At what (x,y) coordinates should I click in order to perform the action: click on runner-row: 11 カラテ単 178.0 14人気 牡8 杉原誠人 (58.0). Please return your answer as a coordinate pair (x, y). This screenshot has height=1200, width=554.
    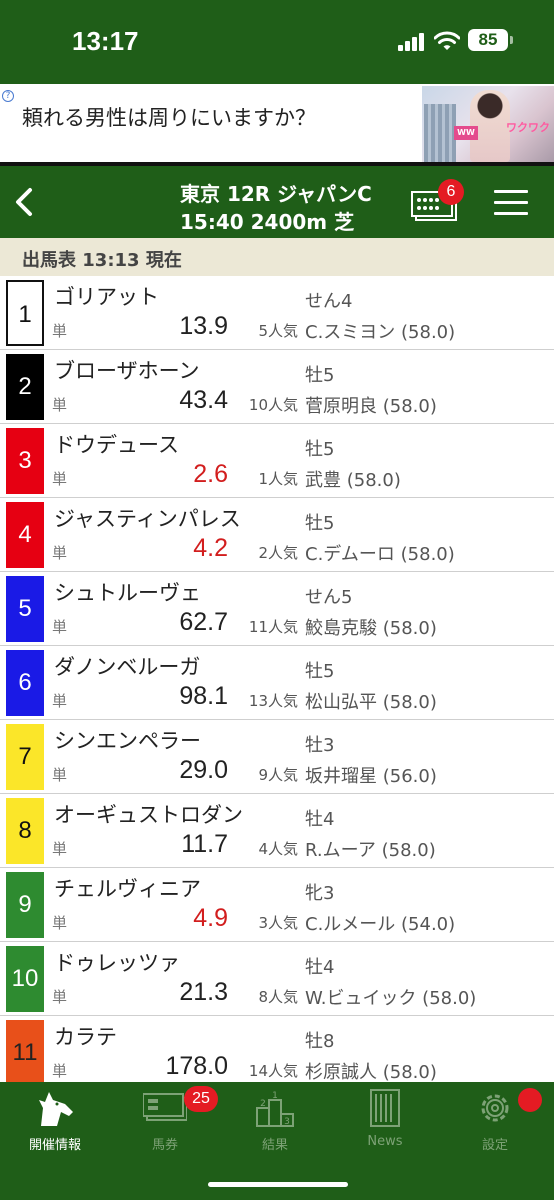
    Looking at the image, I should click on (277, 1049).